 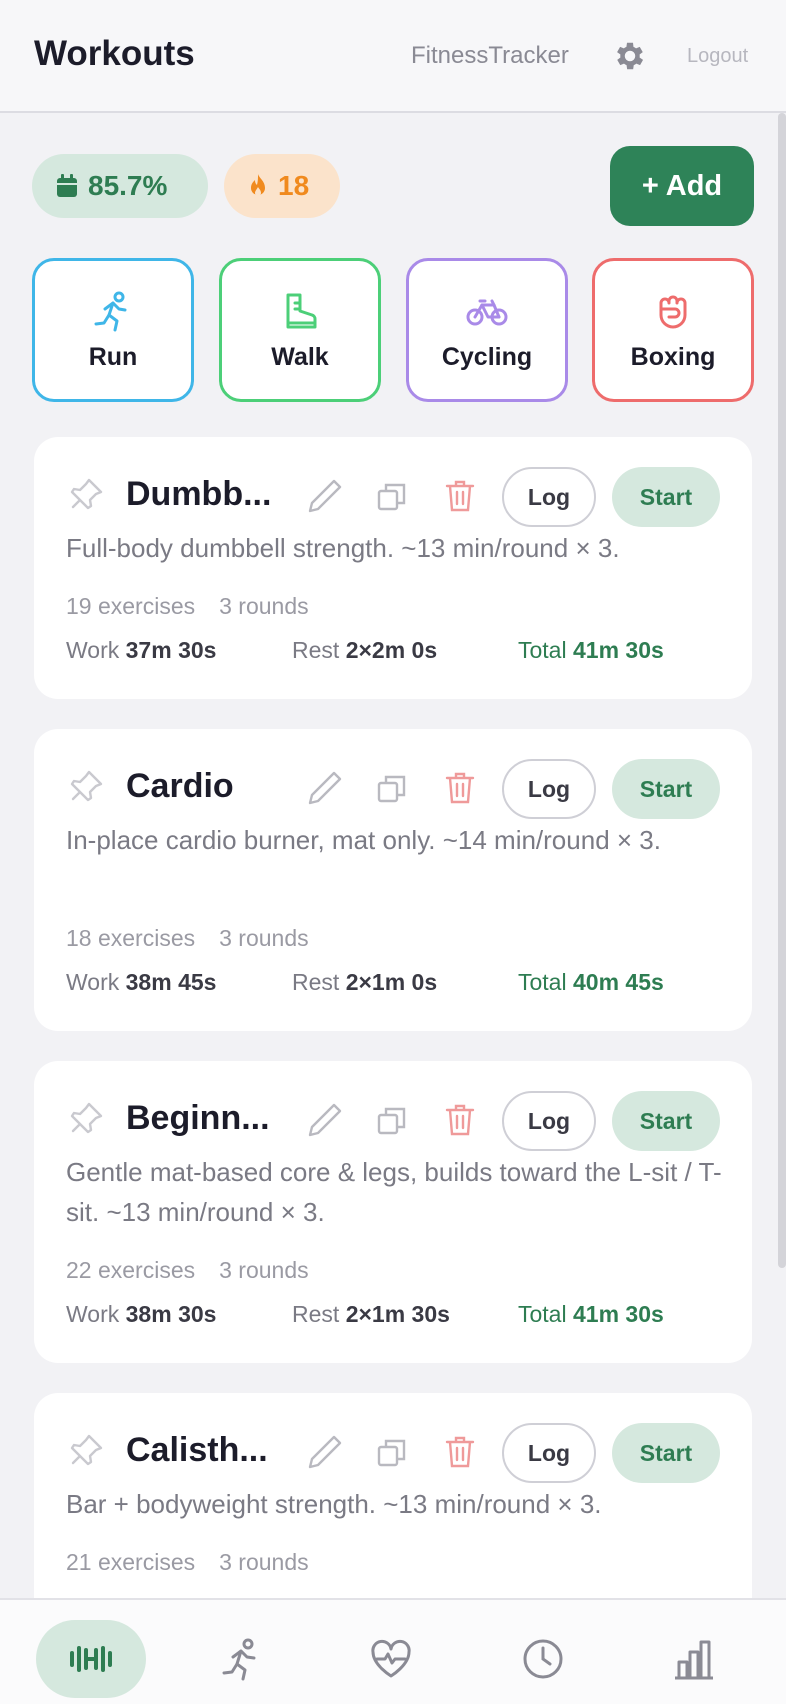 What do you see at coordinates (131, 1270) in the screenshot?
I see `exercise-count: 22 exercises` at bounding box center [131, 1270].